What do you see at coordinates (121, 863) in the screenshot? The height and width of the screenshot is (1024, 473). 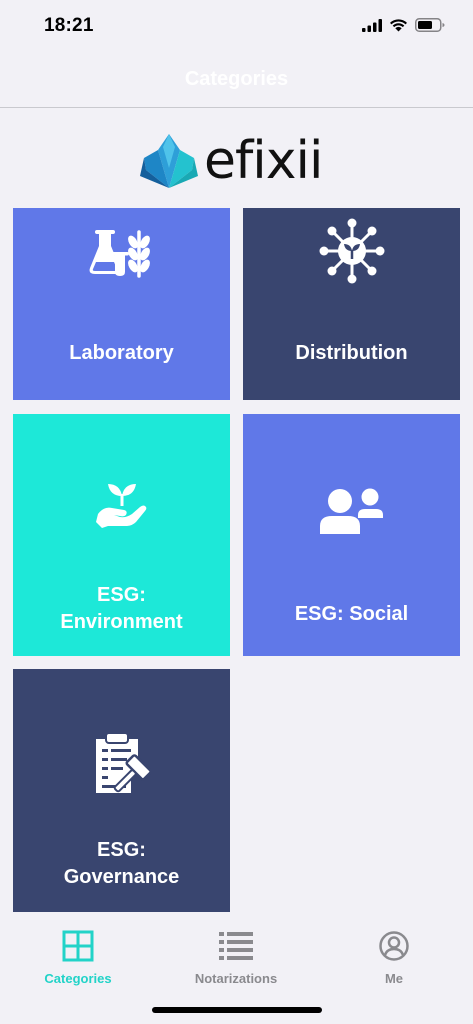 I see `category-label: ESG: Governance` at bounding box center [121, 863].